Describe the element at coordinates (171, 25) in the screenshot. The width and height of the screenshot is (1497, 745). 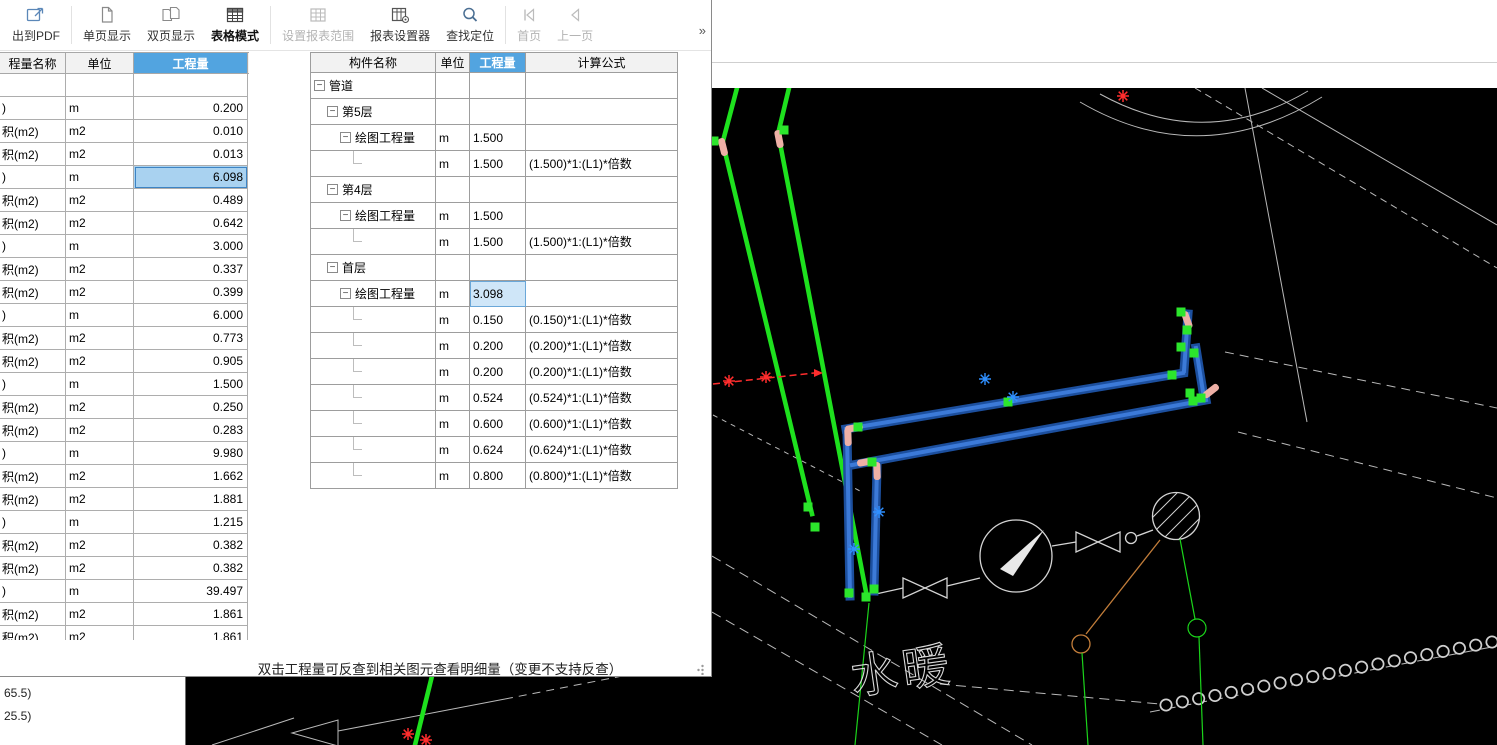
I see `toolbar-button-double-page: 双页显示` at that location.